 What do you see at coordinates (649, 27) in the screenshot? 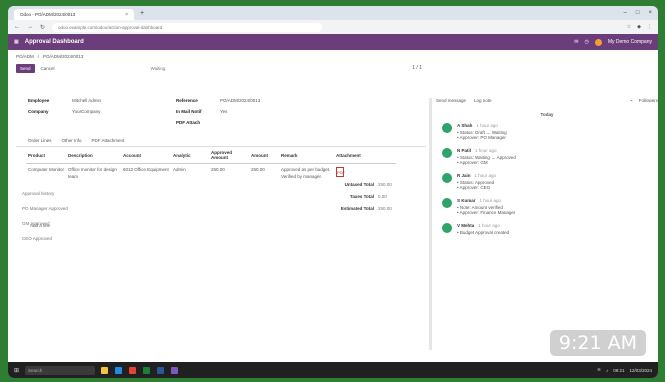
I see `menu-icon: ⋮` at bounding box center [649, 27].